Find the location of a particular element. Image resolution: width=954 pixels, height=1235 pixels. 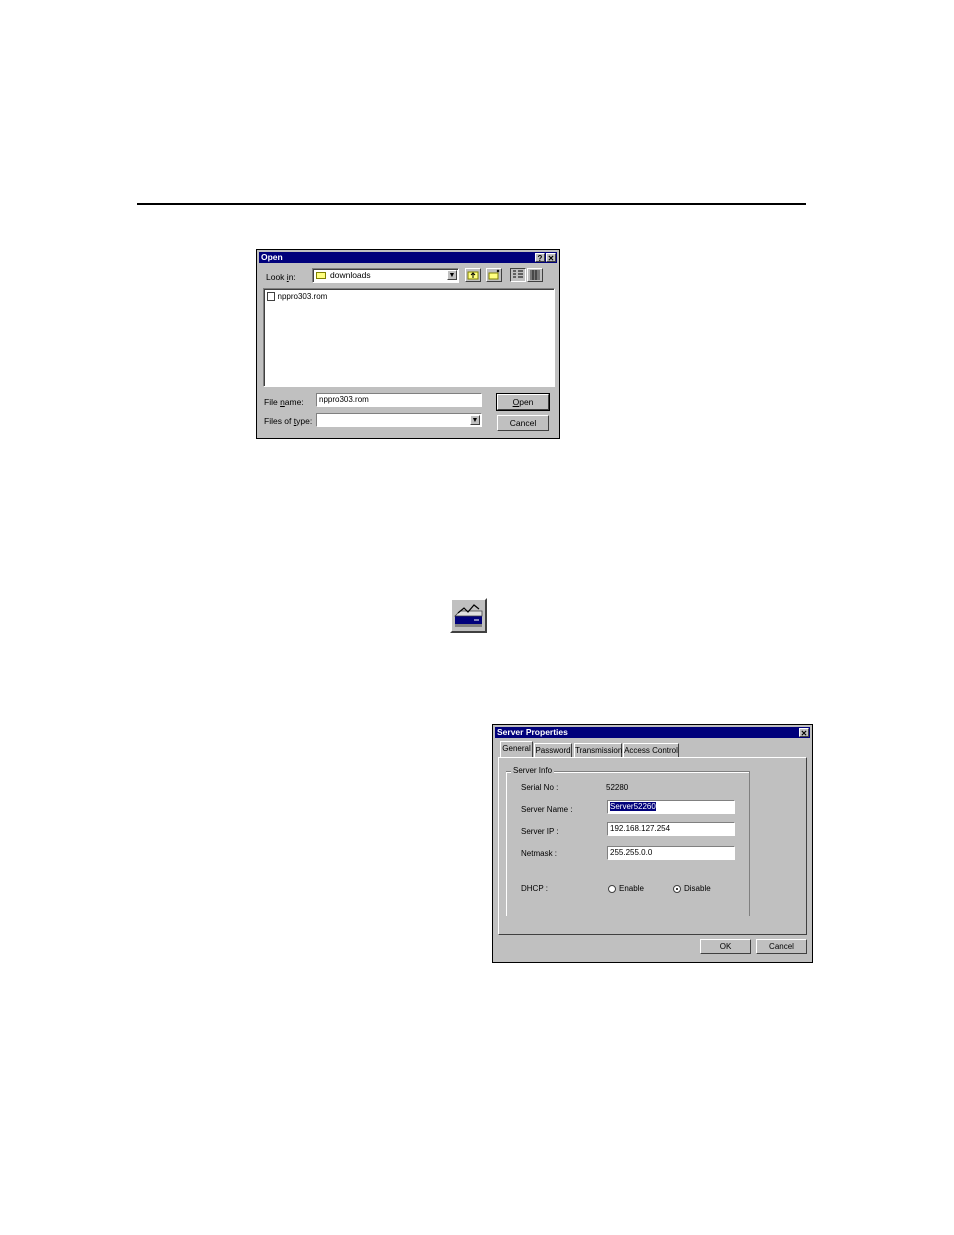

list-view-button is located at coordinates (518, 275).